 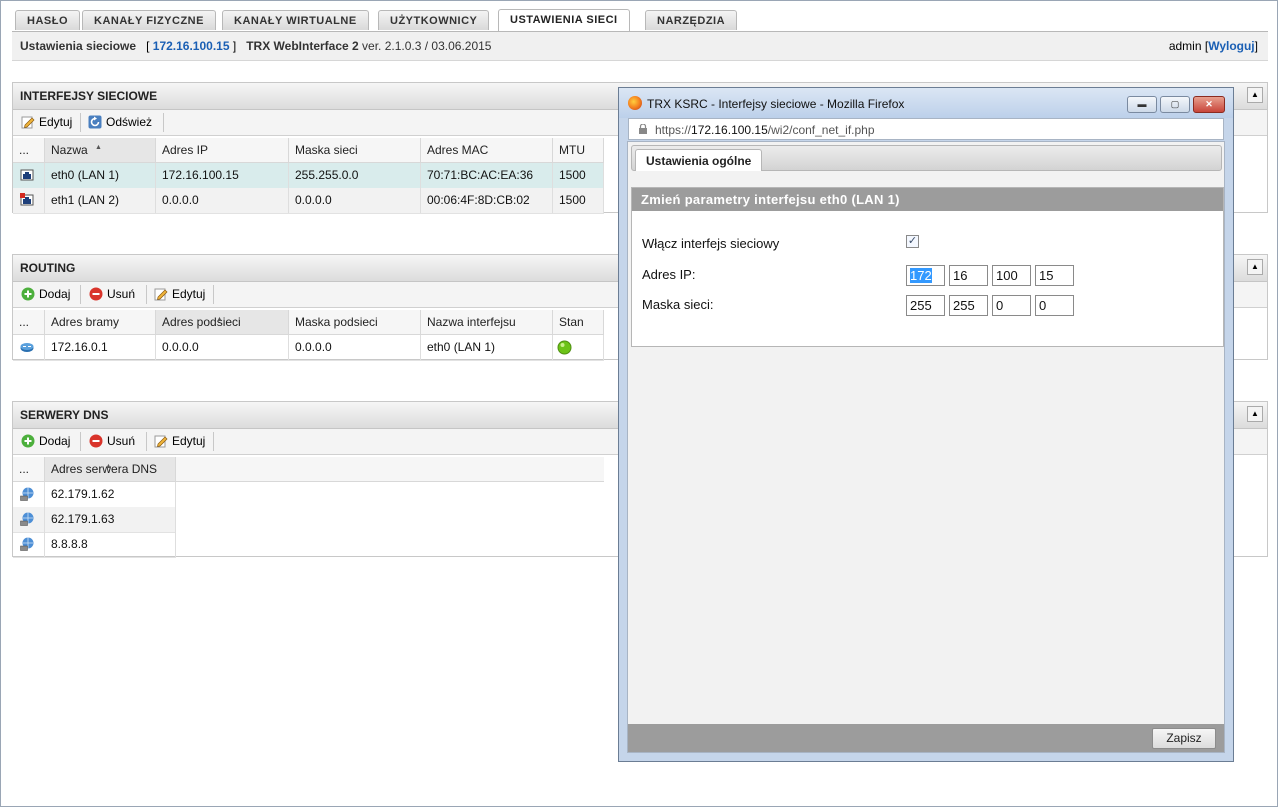 I want to click on close-button: ✕, so click(x=1209, y=104).